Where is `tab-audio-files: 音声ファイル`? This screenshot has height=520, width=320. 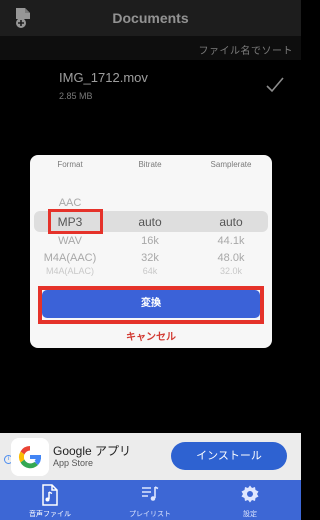 tab-audio-files: 音声ファイル is located at coordinates (50, 500).